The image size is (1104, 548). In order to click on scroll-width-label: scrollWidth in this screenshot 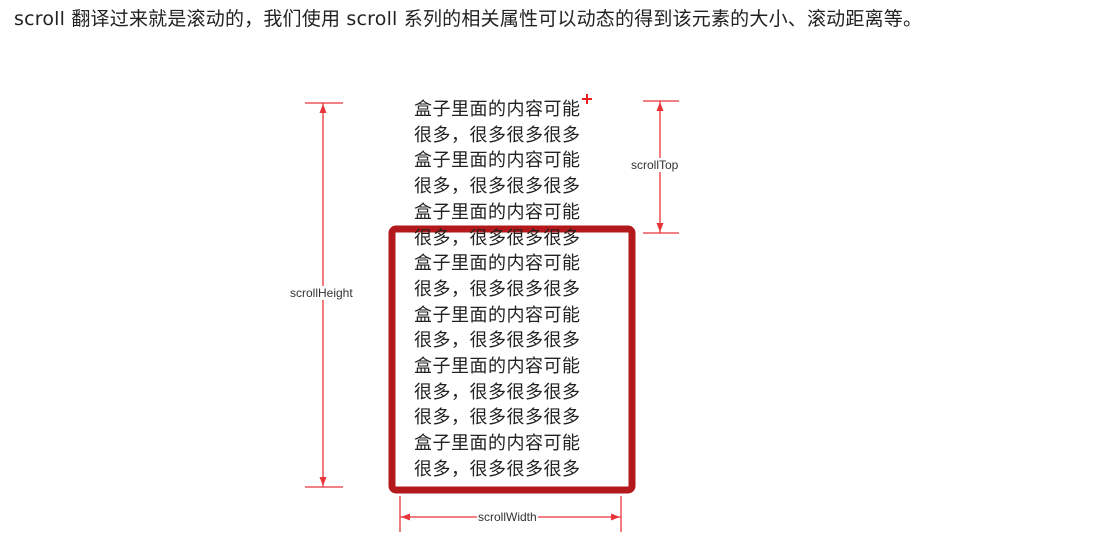, I will do `click(507, 517)`.